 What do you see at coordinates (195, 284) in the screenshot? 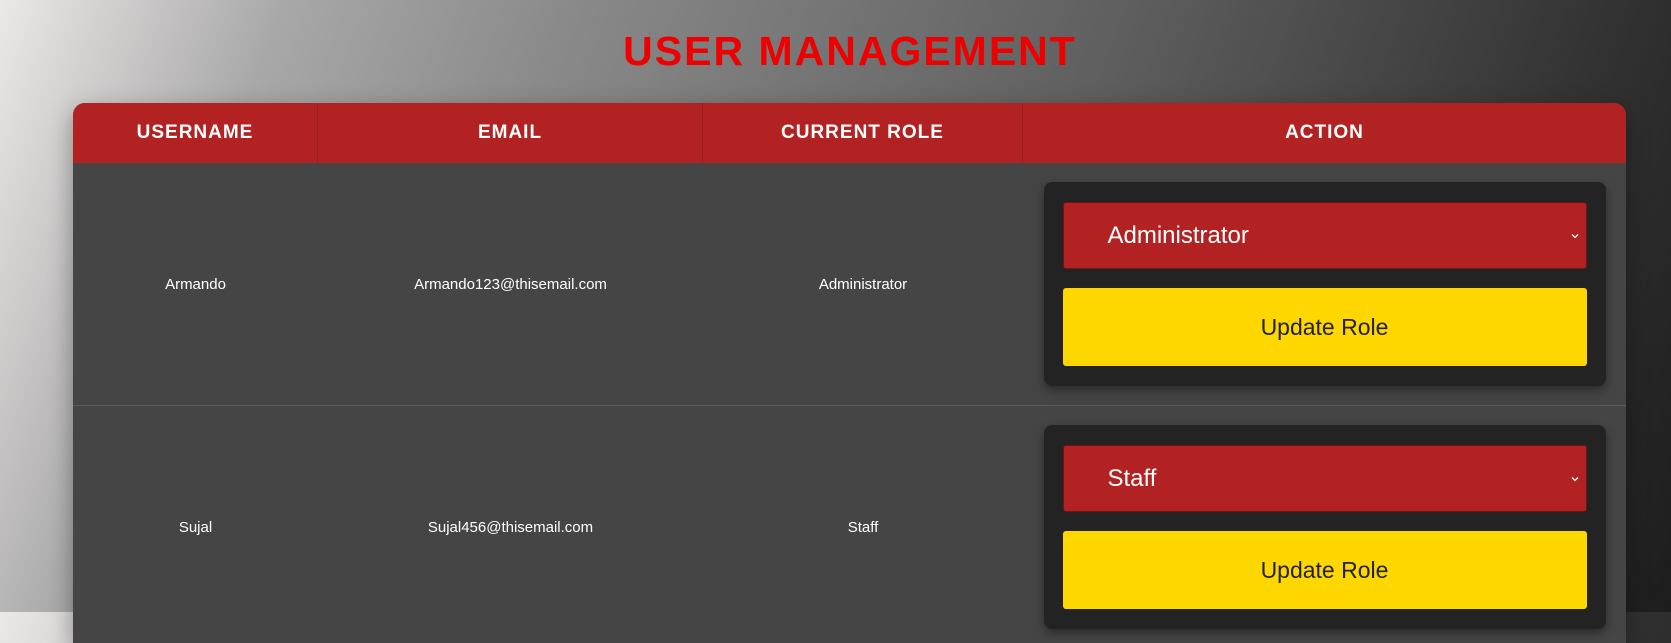
I see `username-cell: Armando` at bounding box center [195, 284].